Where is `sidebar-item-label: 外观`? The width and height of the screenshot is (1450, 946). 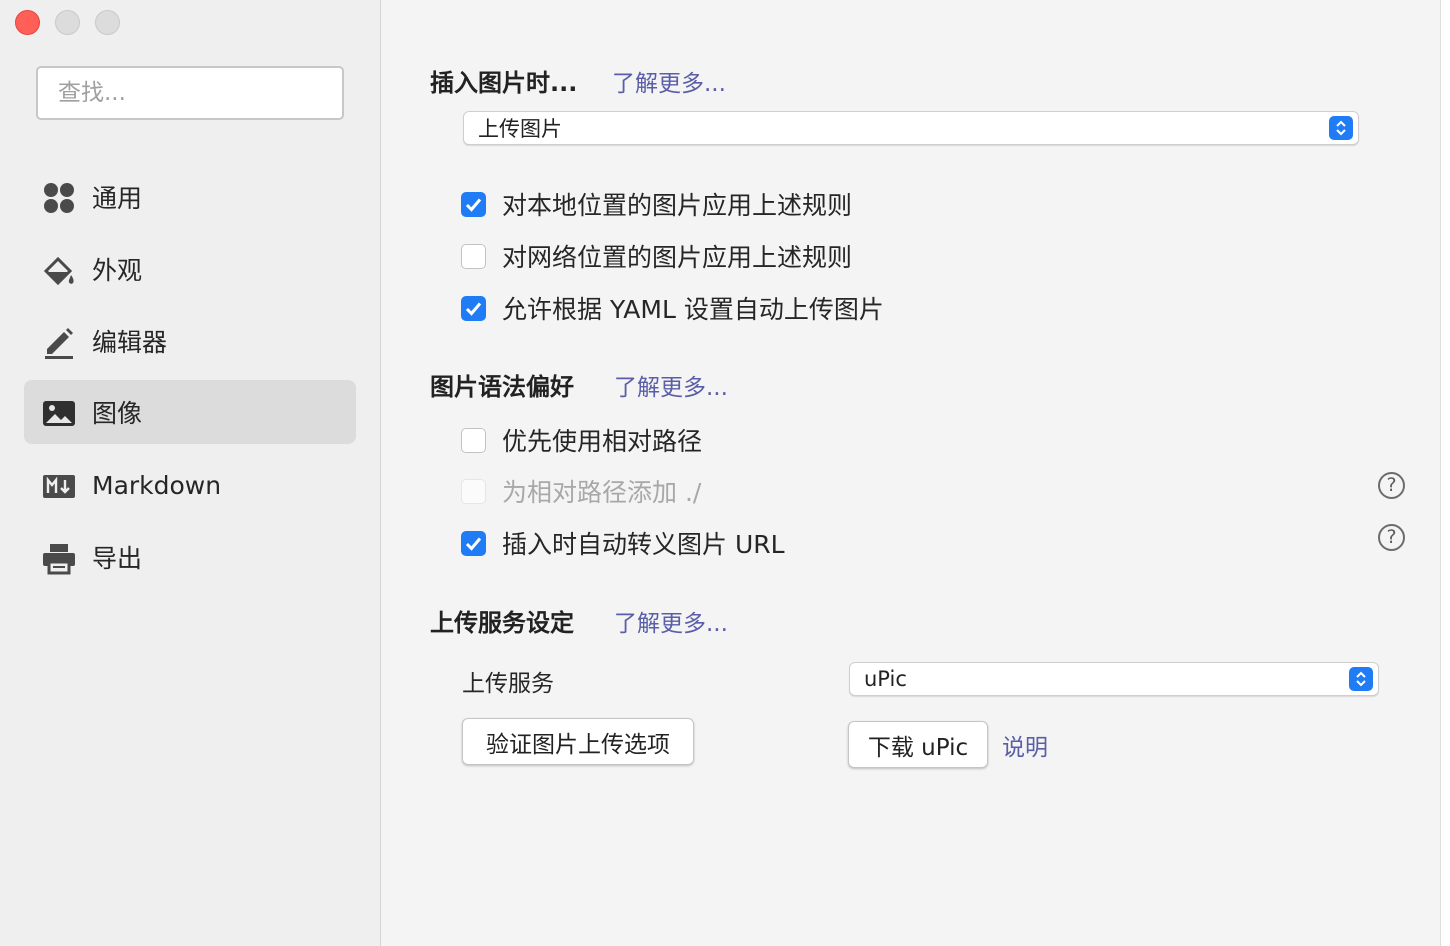 sidebar-item-label: 外观 is located at coordinates (117, 270).